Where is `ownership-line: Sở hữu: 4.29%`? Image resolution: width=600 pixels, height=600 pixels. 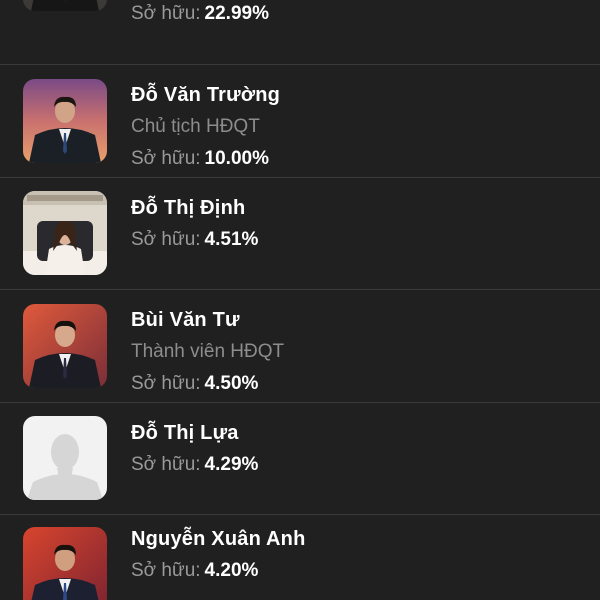
ownership-line: Sở hữu: 4.29% is located at coordinates (194, 465).